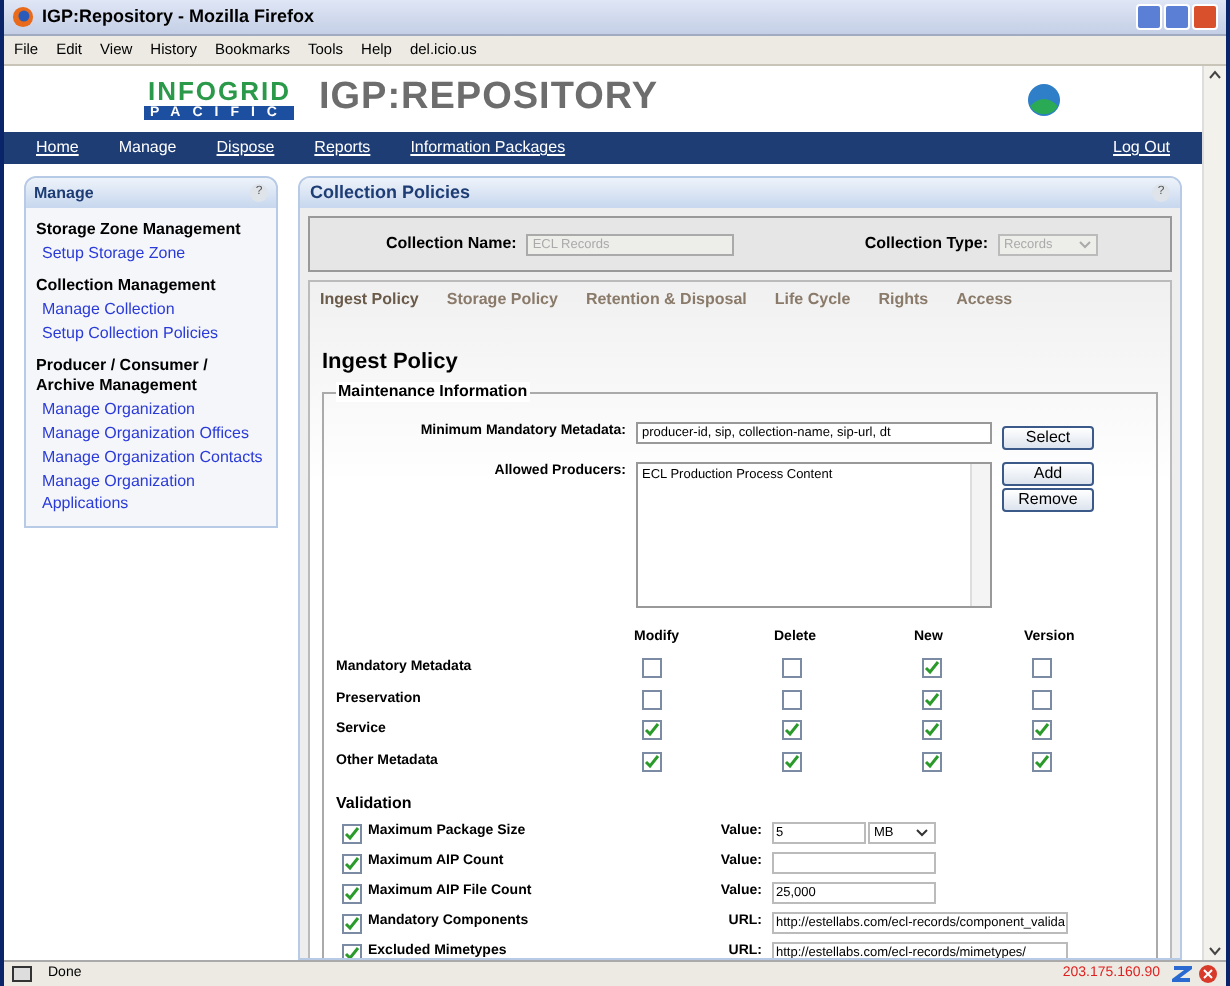 The image size is (1230, 986). What do you see at coordinates (151, 492) in the screenshot?
I see `sidebar-link: Manage Organization Applications` at bounding box center [151, 492].